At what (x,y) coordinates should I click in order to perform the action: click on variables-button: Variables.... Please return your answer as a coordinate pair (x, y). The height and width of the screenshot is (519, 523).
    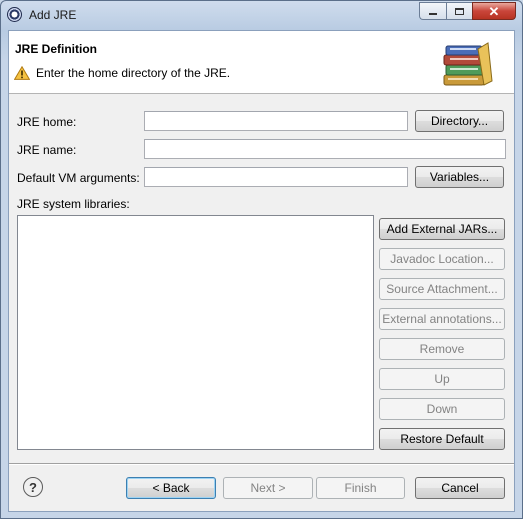
    Looking at the image, I should click on (459, 177).